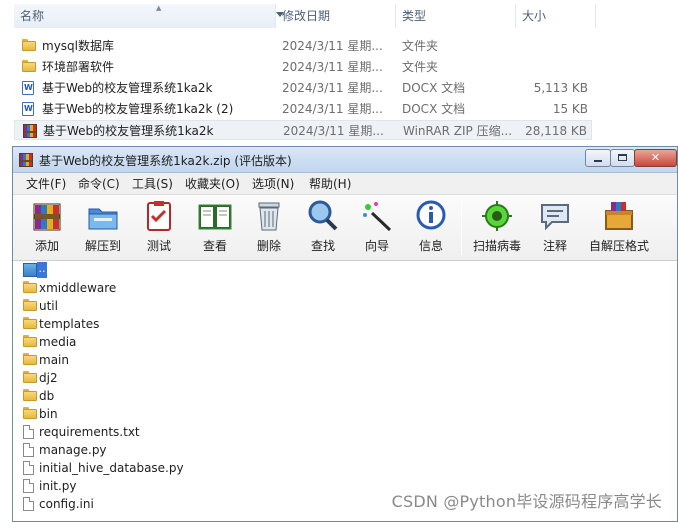  I want to click on info-button: 信息, so click(431, 228).